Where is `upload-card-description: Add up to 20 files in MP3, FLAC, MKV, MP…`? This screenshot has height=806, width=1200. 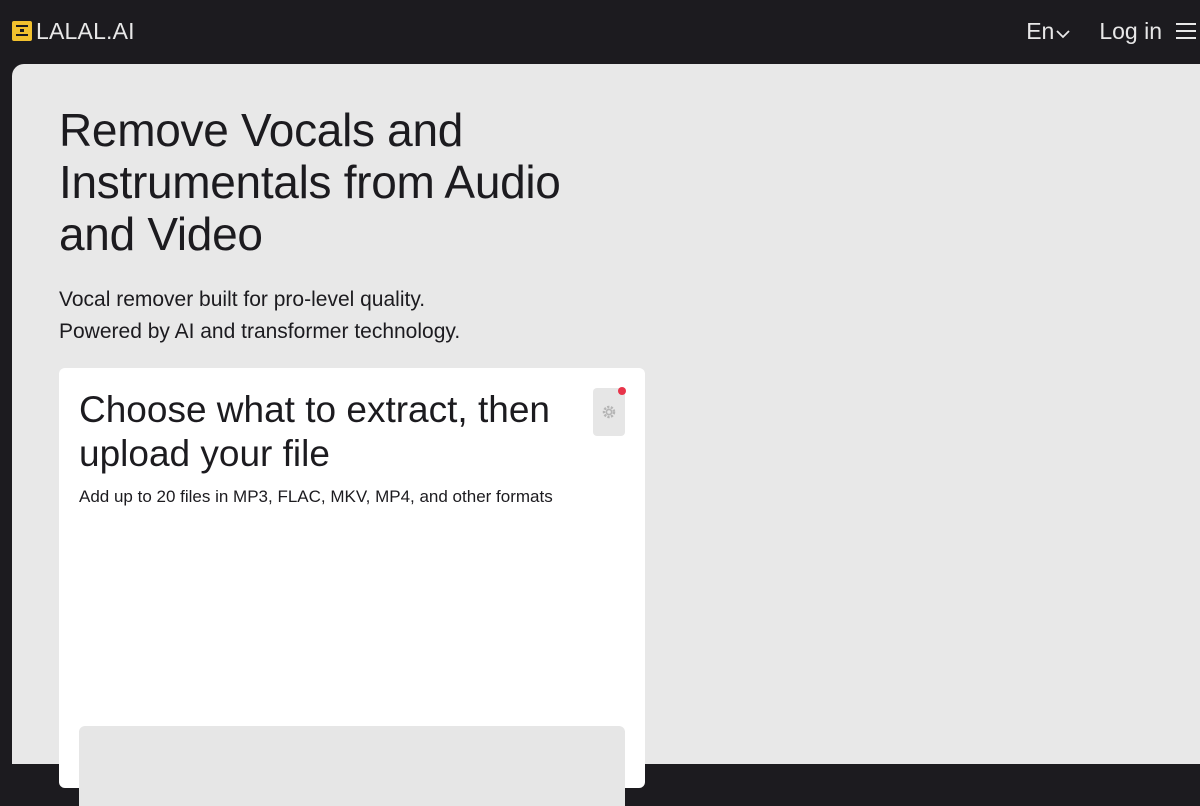
upload-card-description: Add up to 20 files in MP3, FLAC, MKV, MP… is located at coordinates (316, 496).